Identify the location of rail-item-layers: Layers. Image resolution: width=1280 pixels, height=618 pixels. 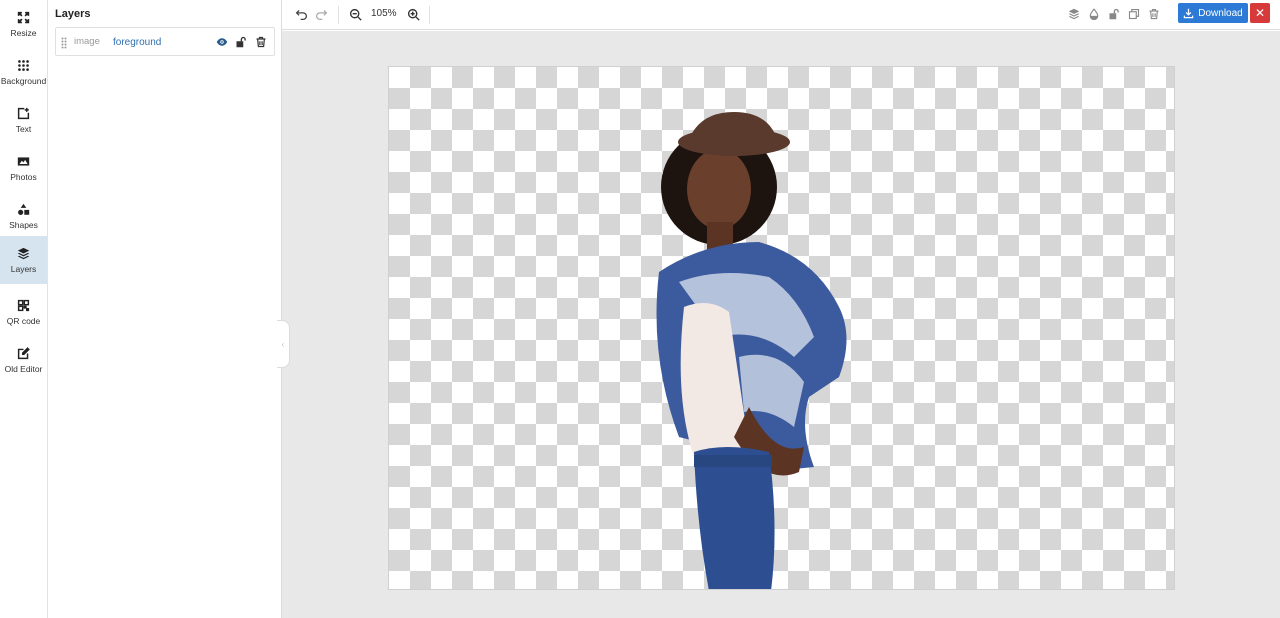
(23, 260).